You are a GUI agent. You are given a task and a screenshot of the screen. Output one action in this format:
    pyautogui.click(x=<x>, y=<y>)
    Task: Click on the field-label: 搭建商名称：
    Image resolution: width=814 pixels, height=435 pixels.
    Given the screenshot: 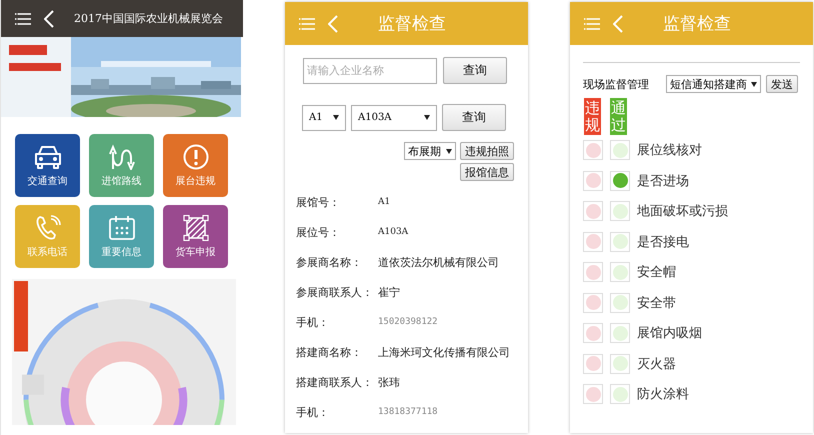 What is the action you would take?
    pyautogui.click(x=329, y=352)
    